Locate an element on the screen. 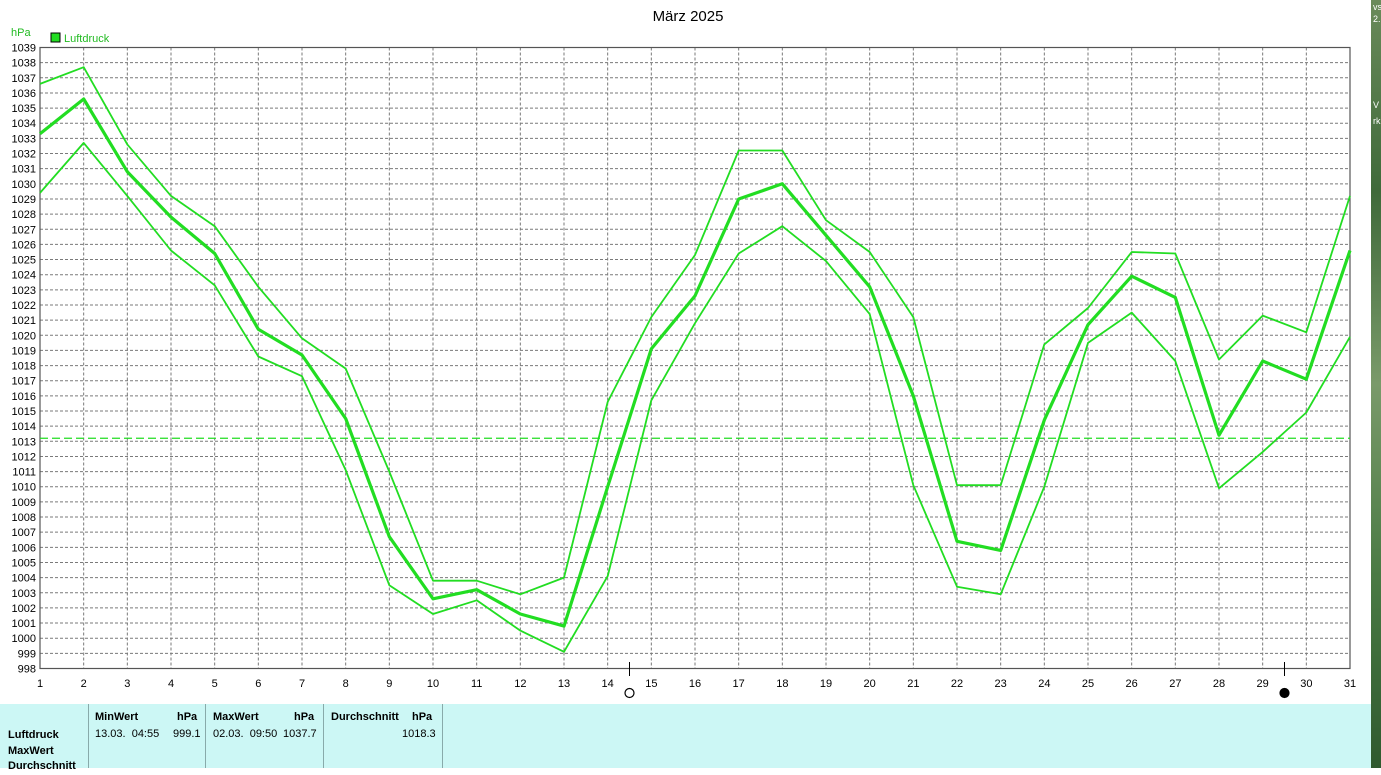 The image size is (1381, 775). y-tick-label: 1004 is located at coordinates (24, 579).